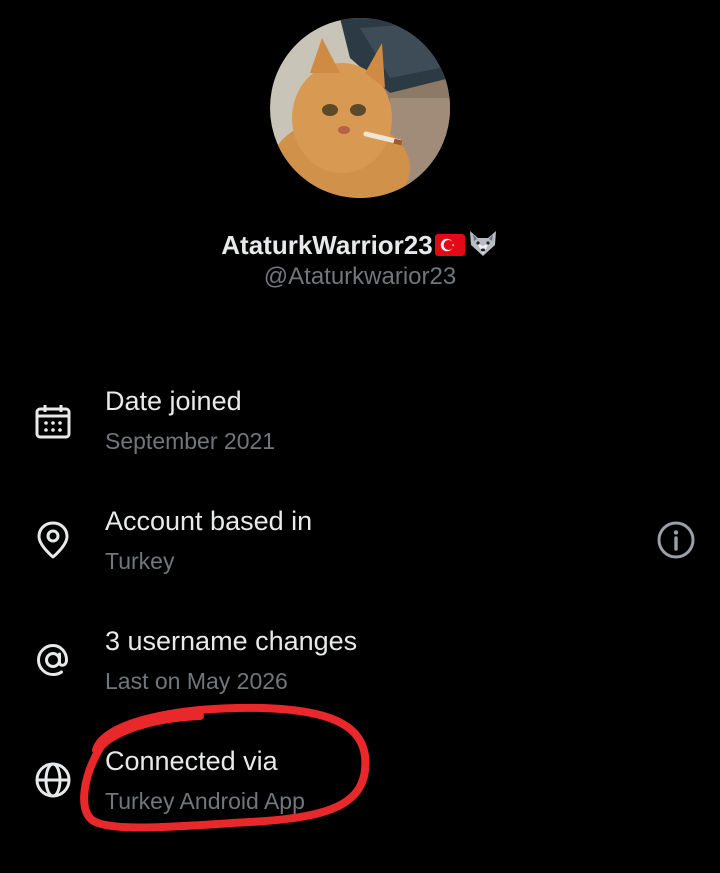  What do you see at coordinates (53, 540) in the screenshot?
I see `location-pin-icon` at bounding box center [53, 540].